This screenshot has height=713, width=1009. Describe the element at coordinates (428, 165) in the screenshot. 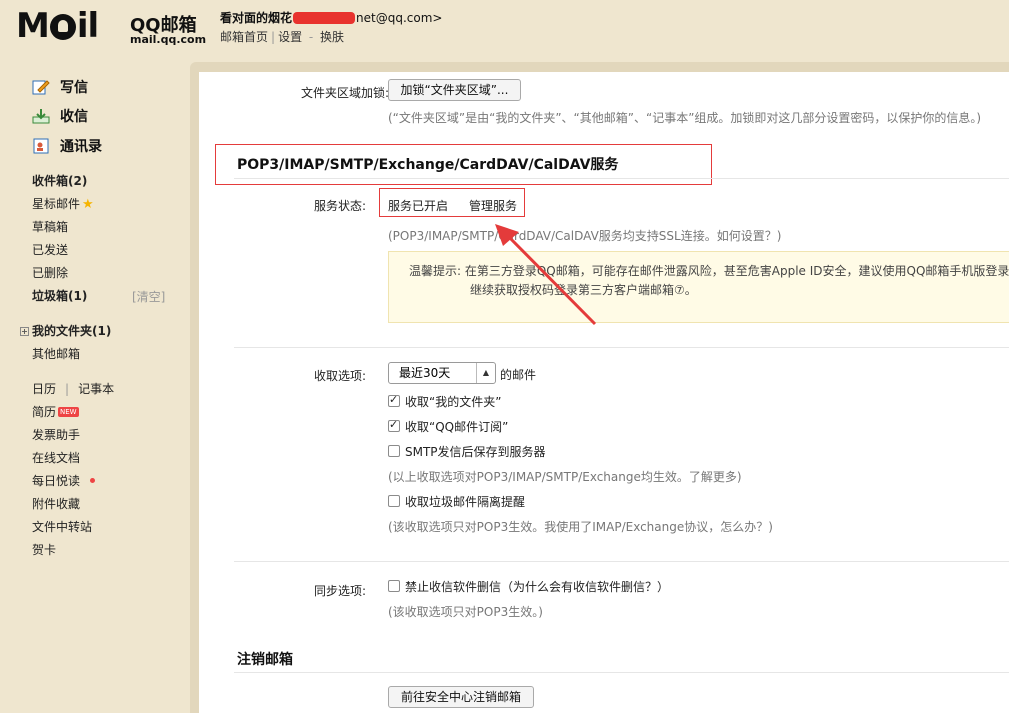

I see `pop-section-title: POP3/IMAP/SMTP/Exchange/CardDAV/CalDAV服务` at that location.